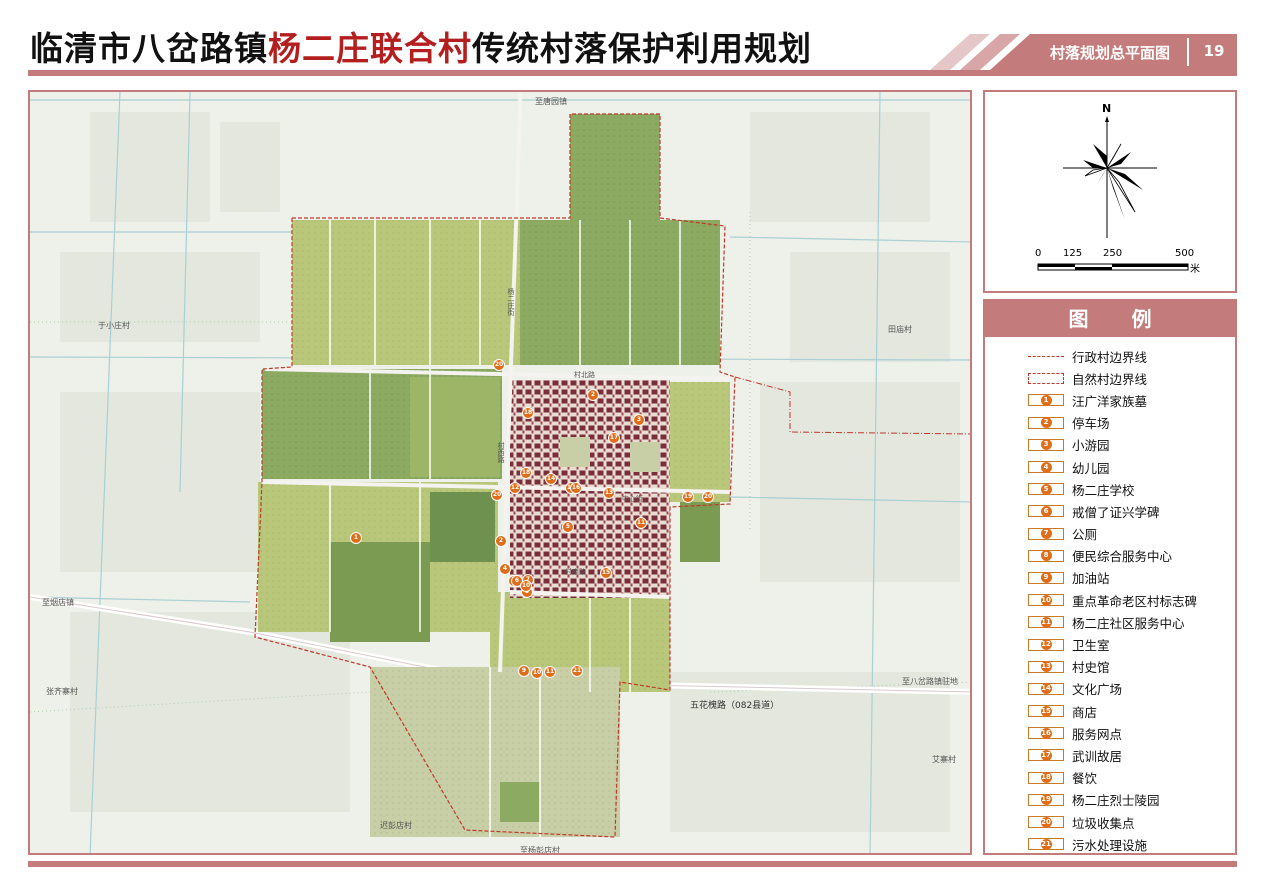  What do you see at coordinates (632, 864) in the screenshot?
I see `bottom-divider` at bounding box center [632, 864].